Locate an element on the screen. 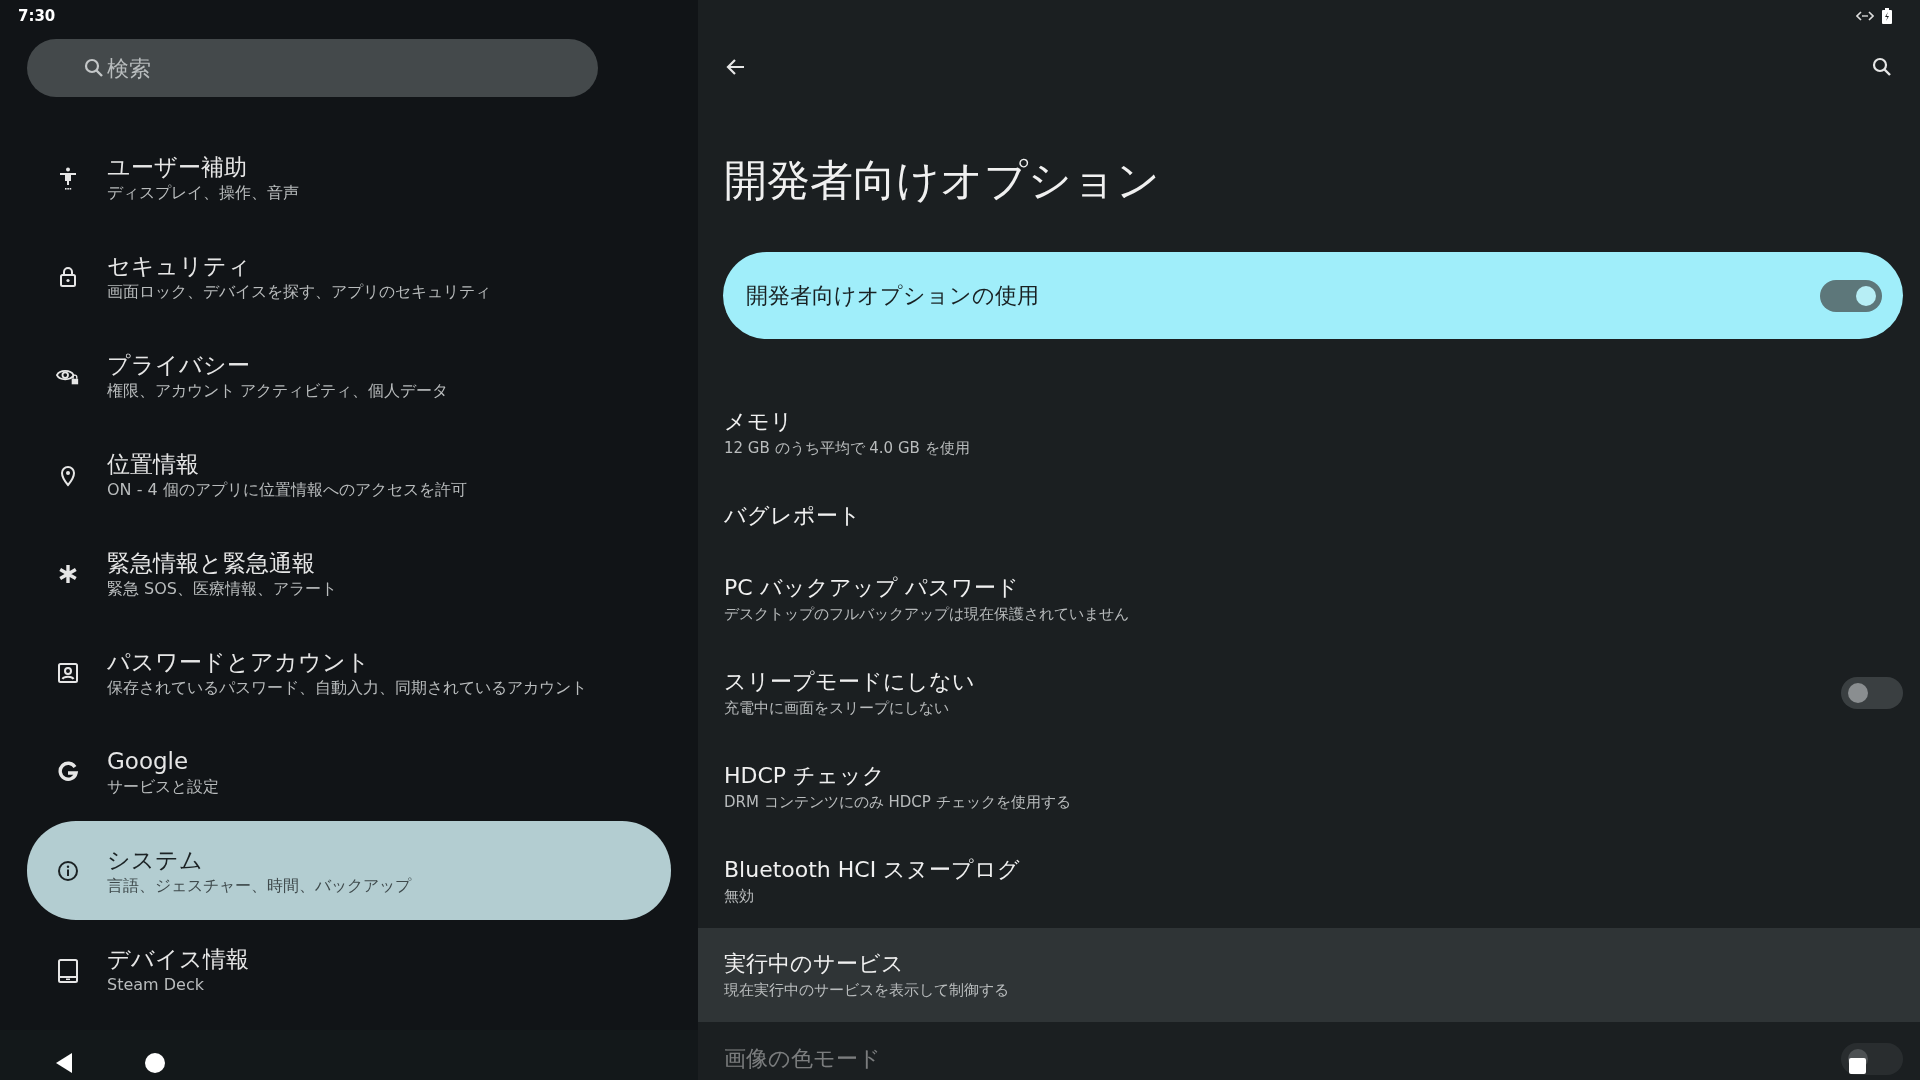 The image size is (1920, 1080). page-title: 開発者向けオプション is located at coordinates (942, 180).